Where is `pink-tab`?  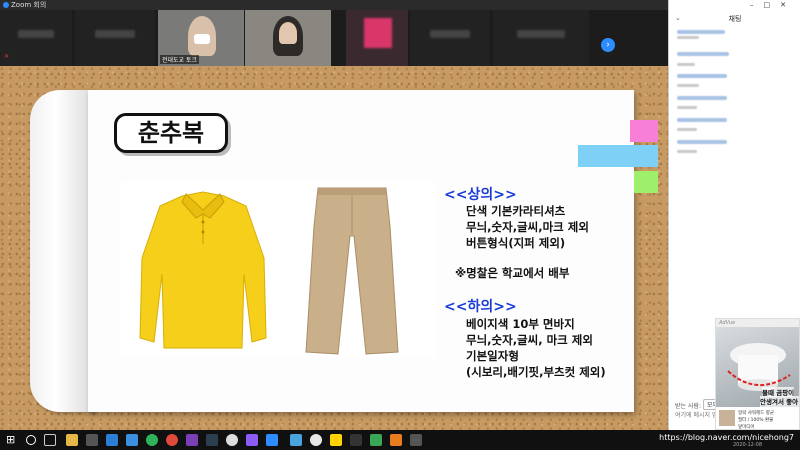
pink-tab is located at coordinates (644, 131).